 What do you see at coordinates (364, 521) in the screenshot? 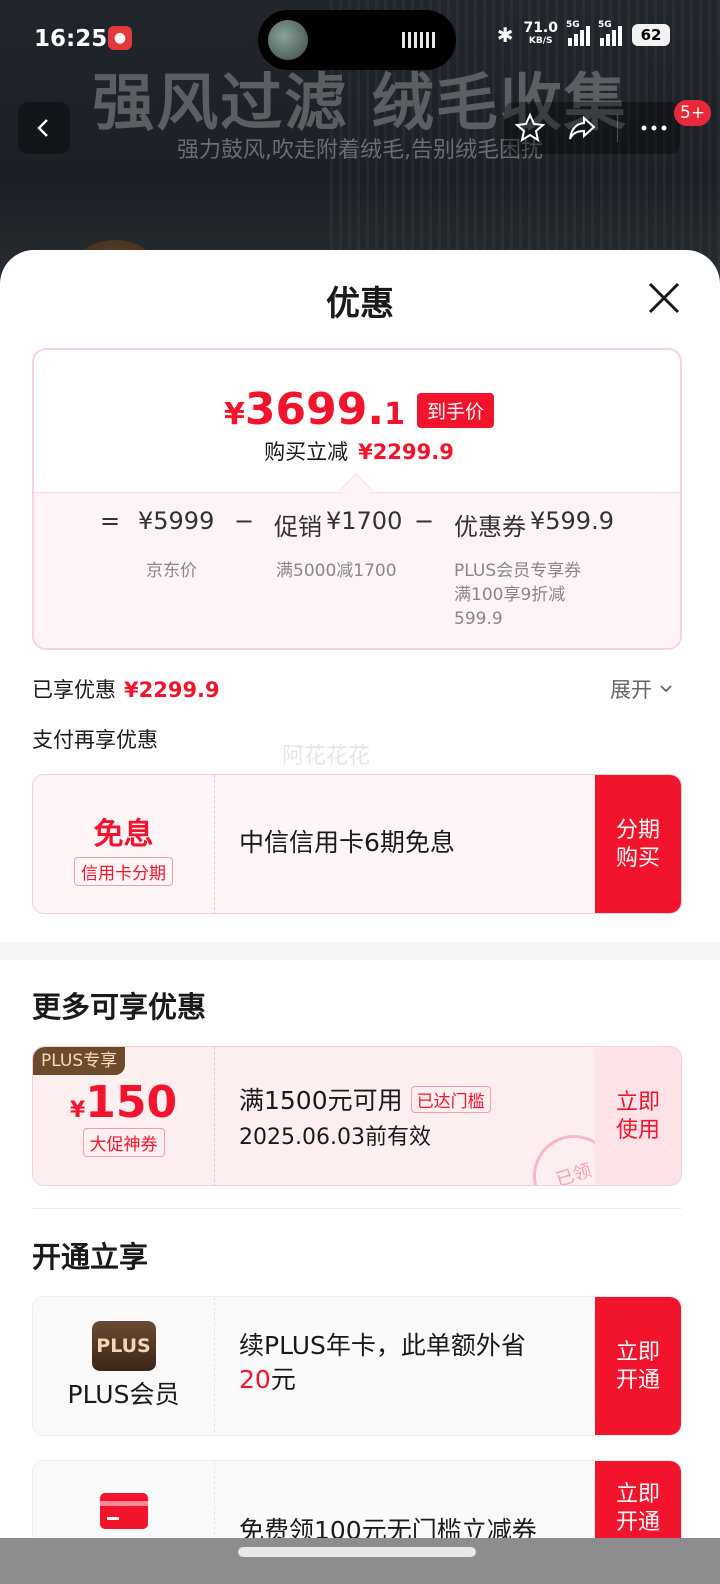
I see `promo-value: ¥1700` at bounding box center [364, 521].